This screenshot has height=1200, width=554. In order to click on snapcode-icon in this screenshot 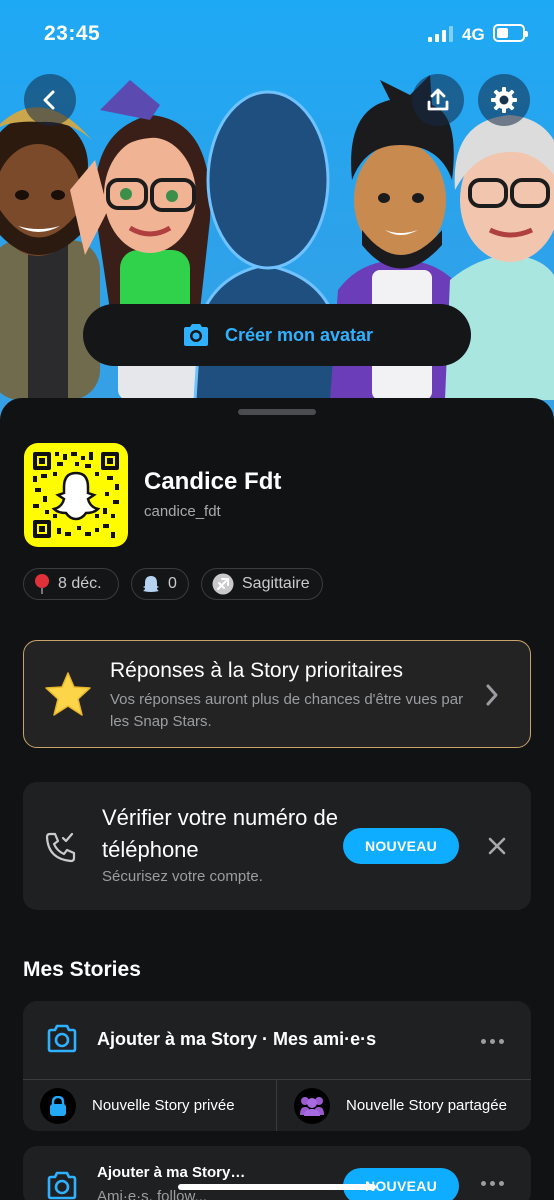, I will do `click(76, 495)`.